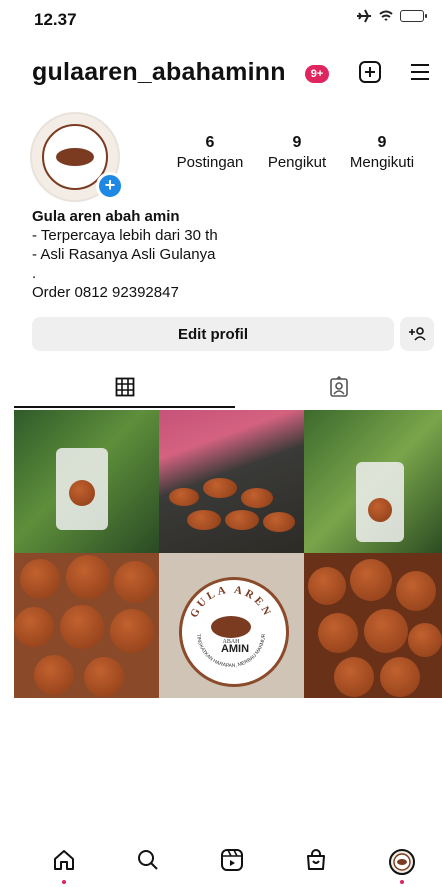 This screenshot has height=887, width=442. I want to click on discover-people-button, so click(417, 334).